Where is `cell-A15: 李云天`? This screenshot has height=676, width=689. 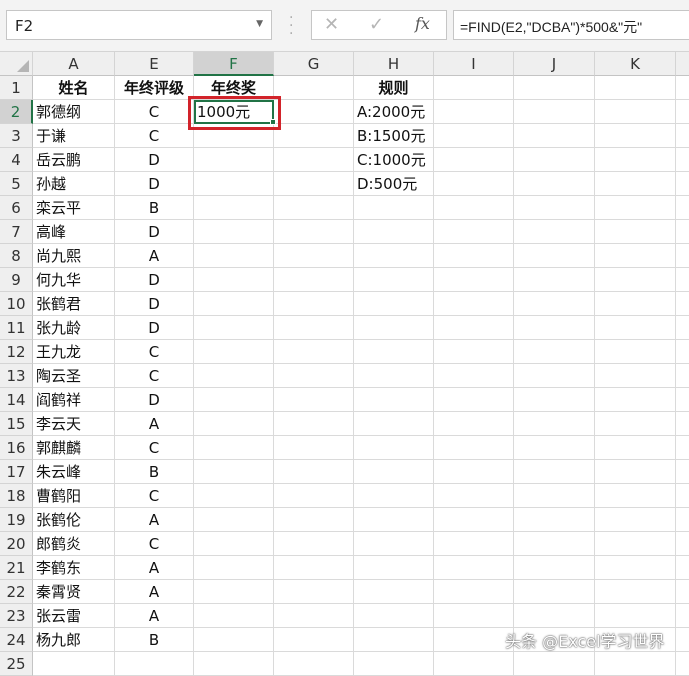 cell-A15: 李云天 is located at coordinates (74, 424).